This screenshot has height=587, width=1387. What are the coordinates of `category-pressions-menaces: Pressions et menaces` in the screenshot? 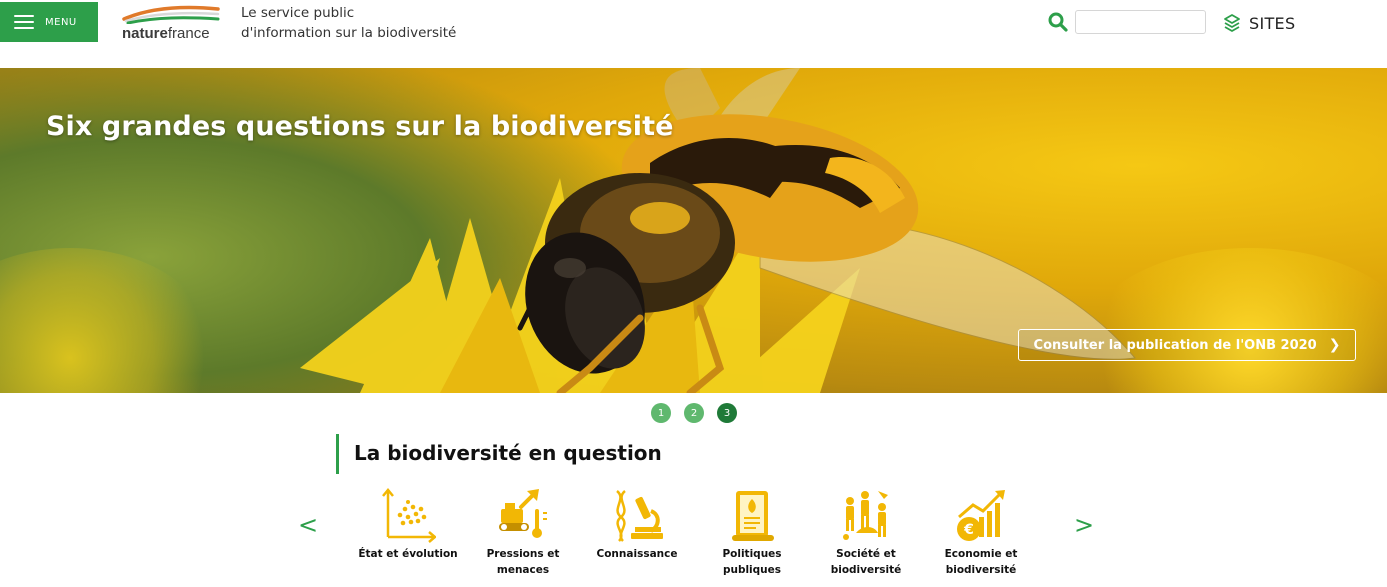 It's located at (523, 532).